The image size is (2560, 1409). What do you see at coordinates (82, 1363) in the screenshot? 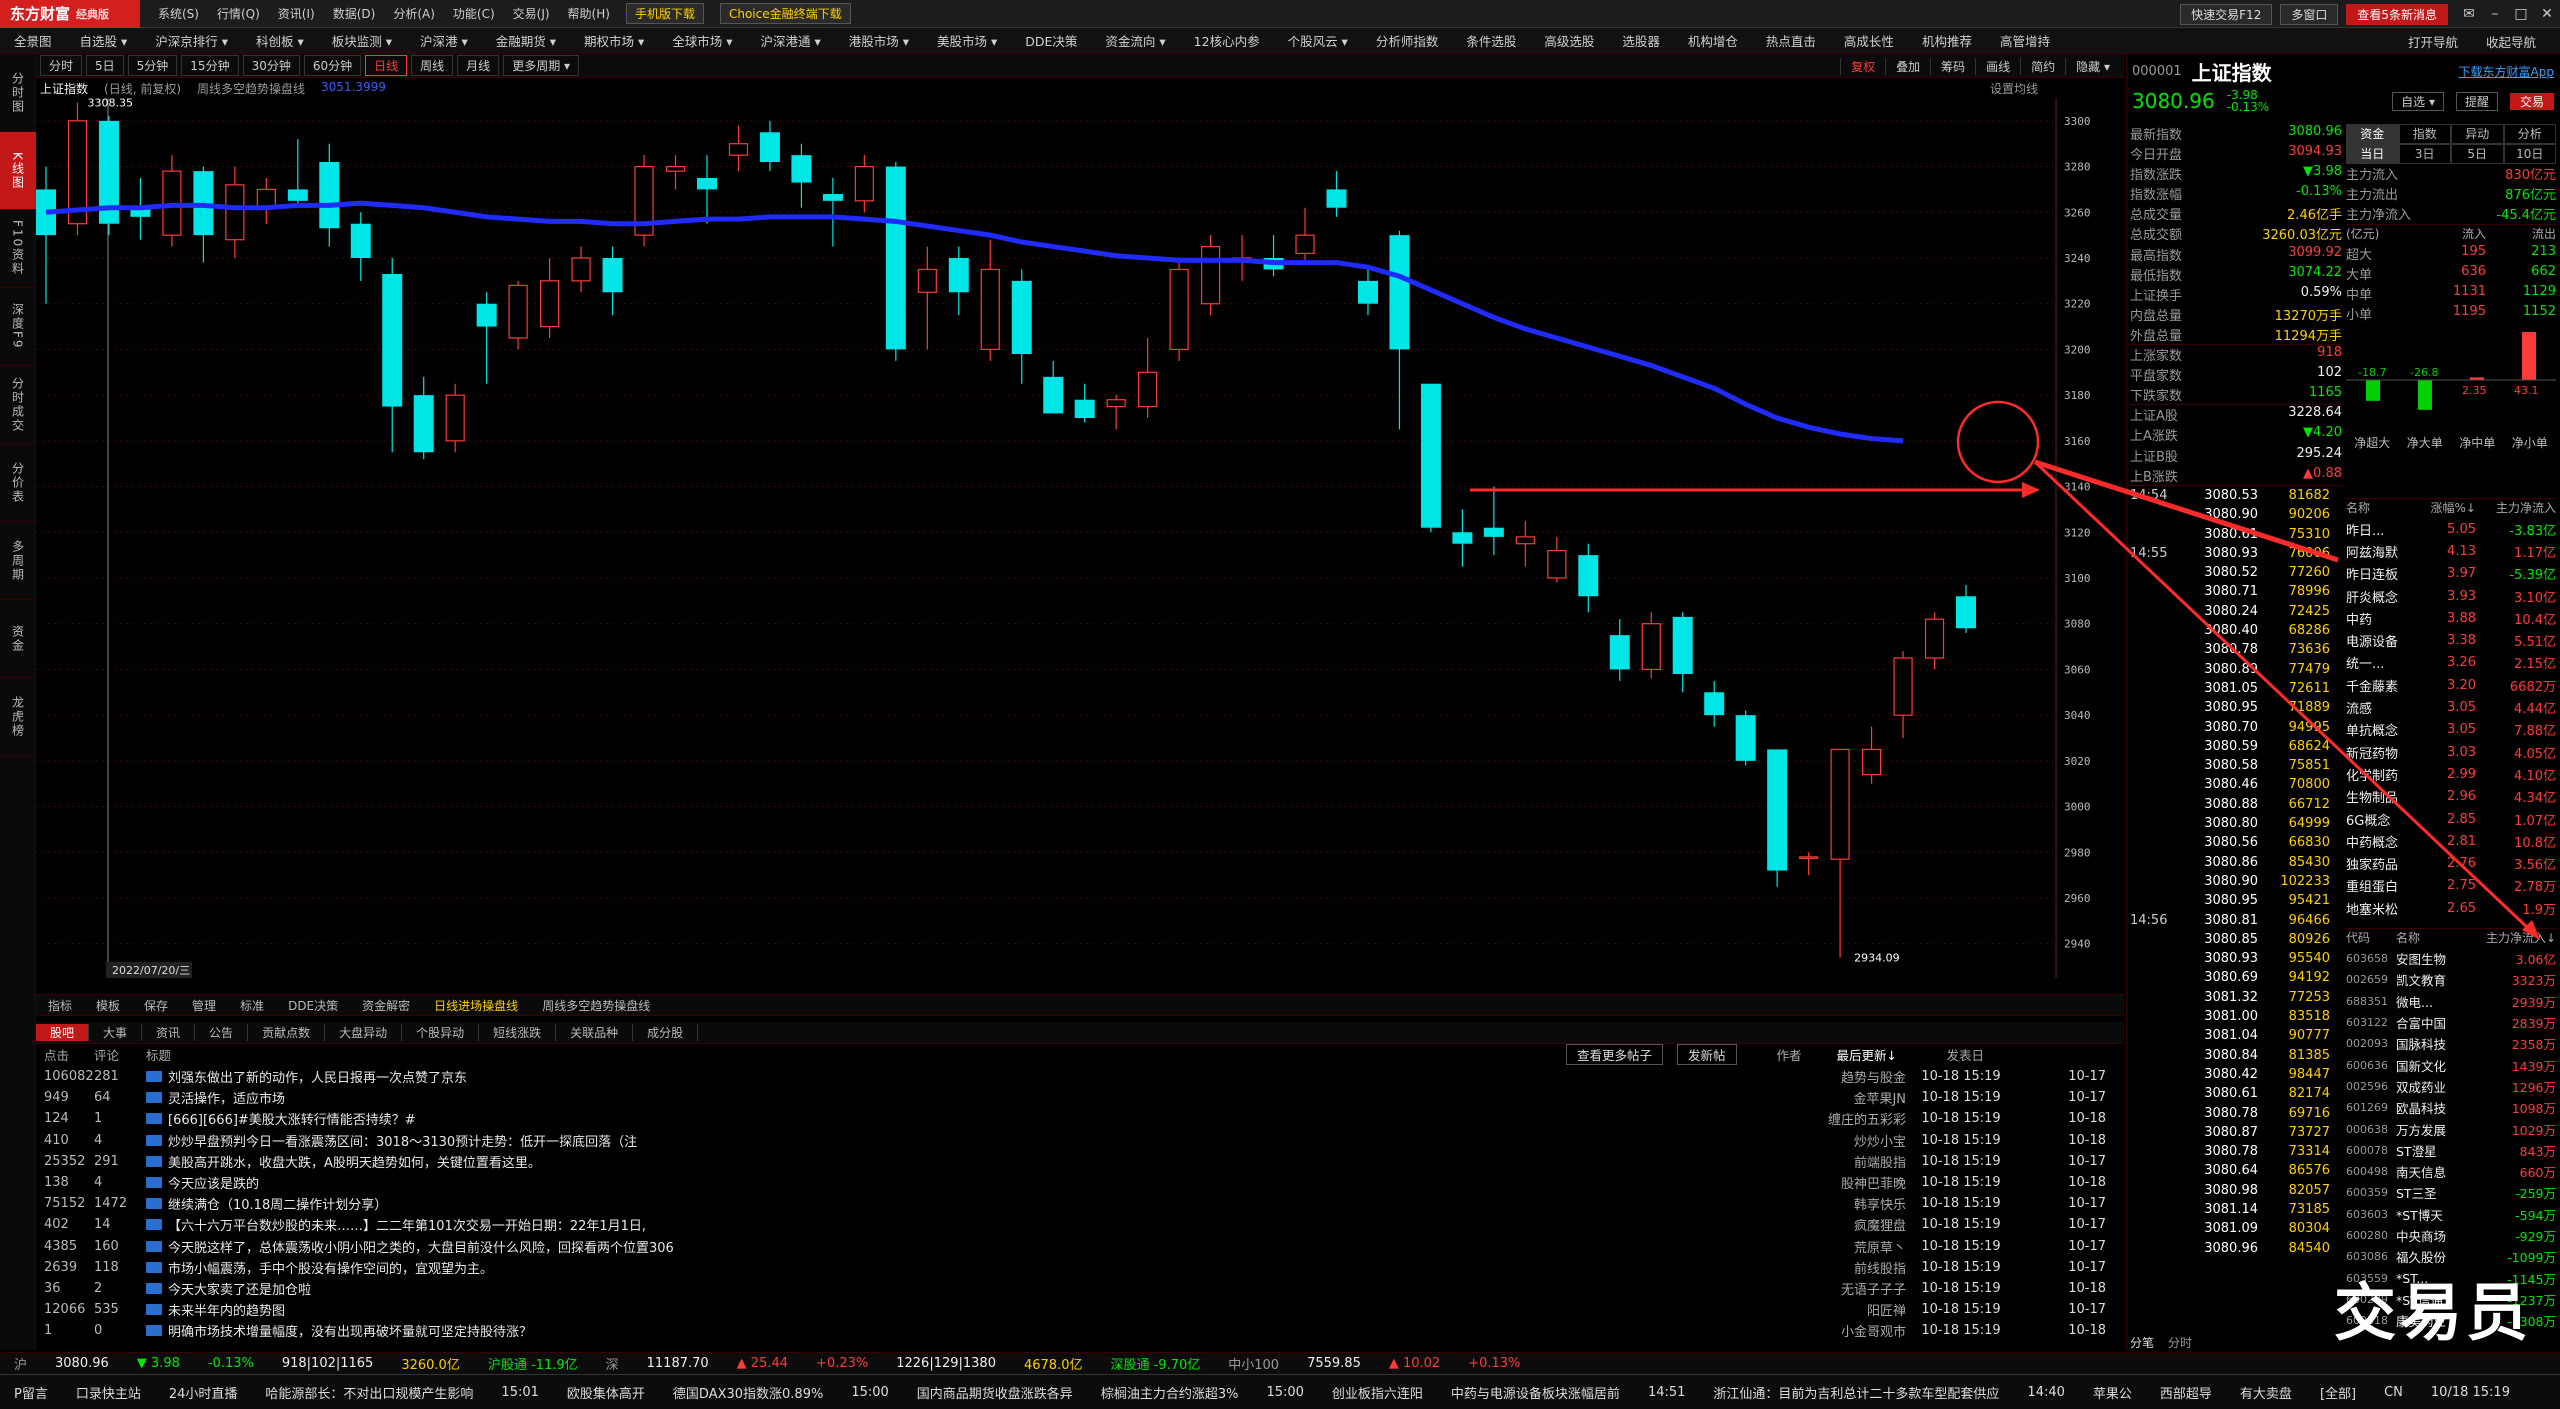
I see `status-item: 3080.96` at bounding box center [82, 1363].